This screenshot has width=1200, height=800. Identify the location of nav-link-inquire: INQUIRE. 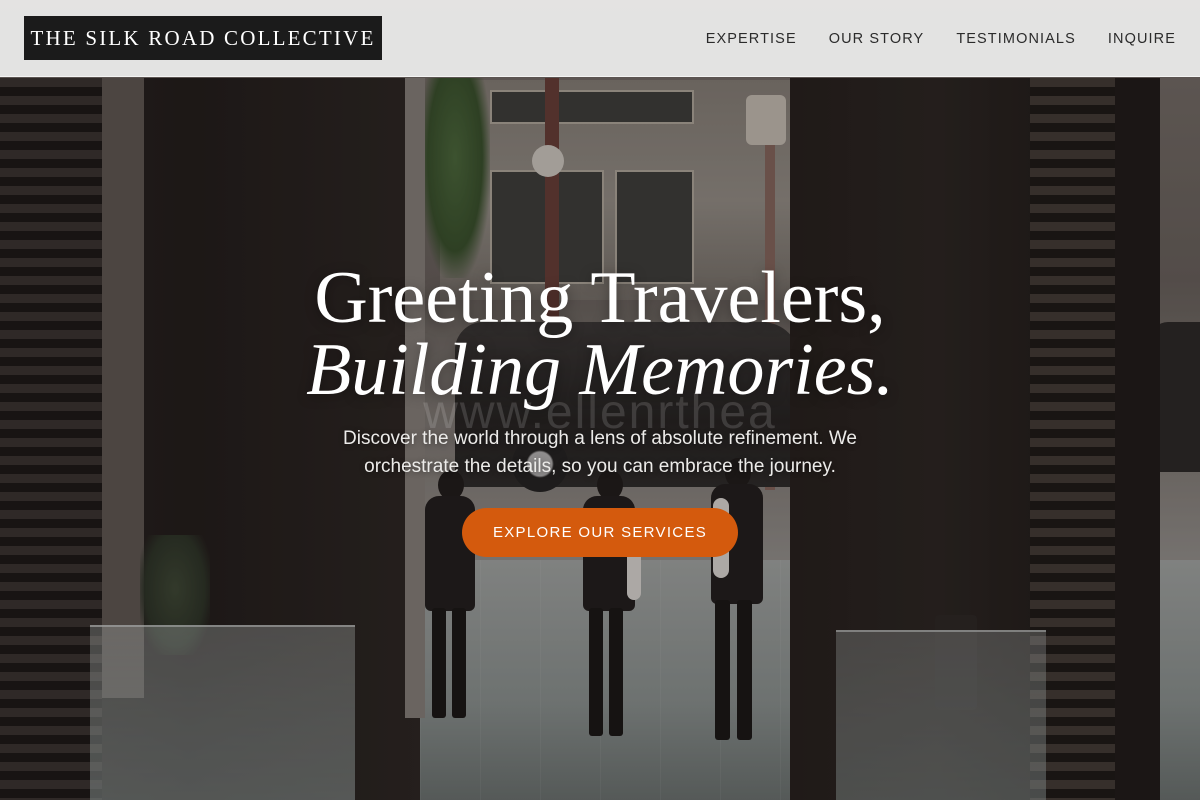
(1142, 39).